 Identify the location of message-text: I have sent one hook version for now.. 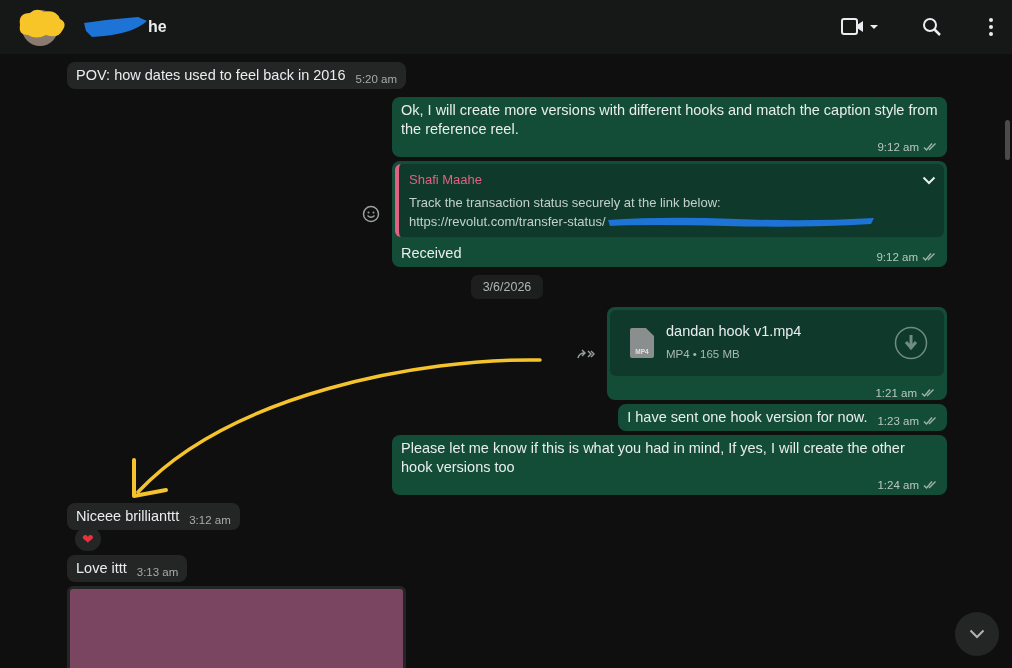
(747, 417).